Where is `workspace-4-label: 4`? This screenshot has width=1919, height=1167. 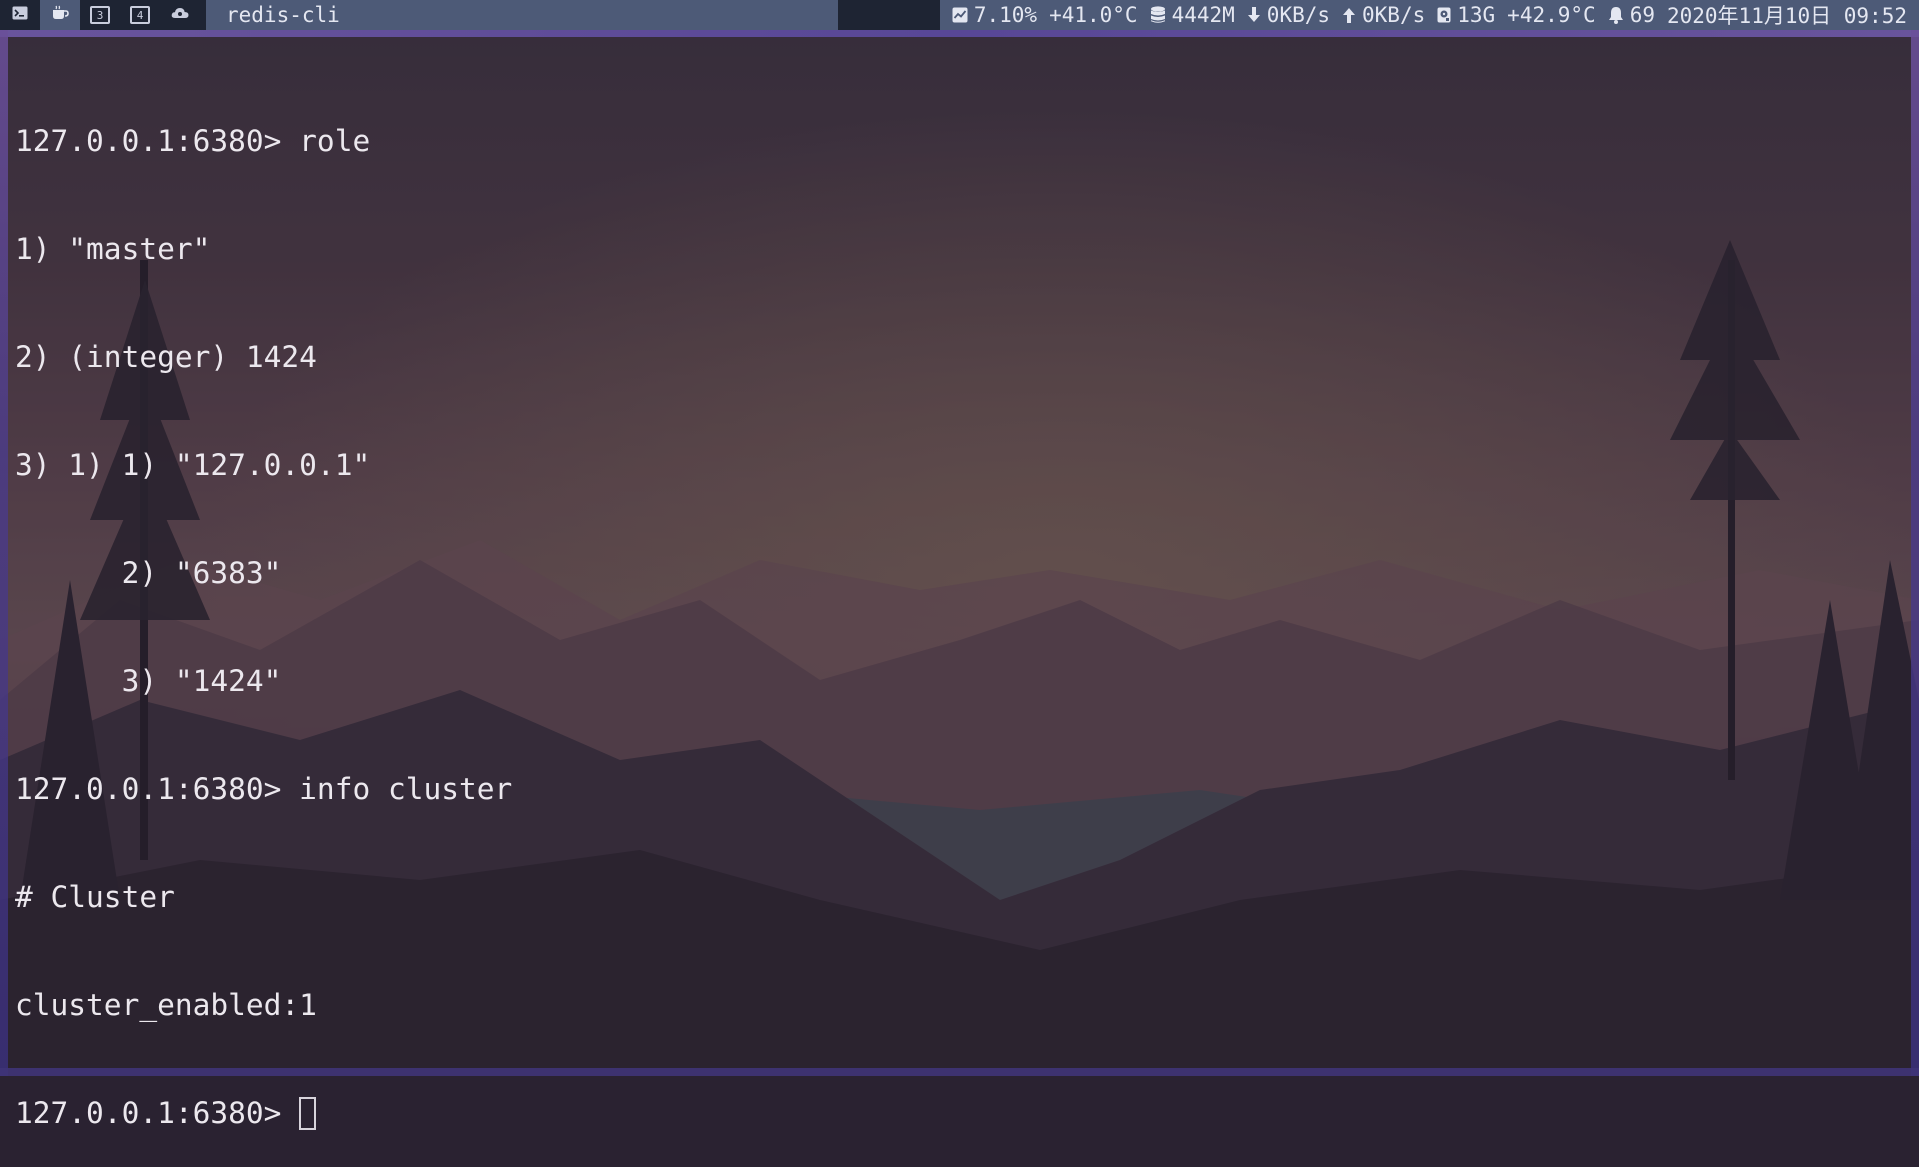
workspace-4-label: 4 is located at coordinates (140, 15).